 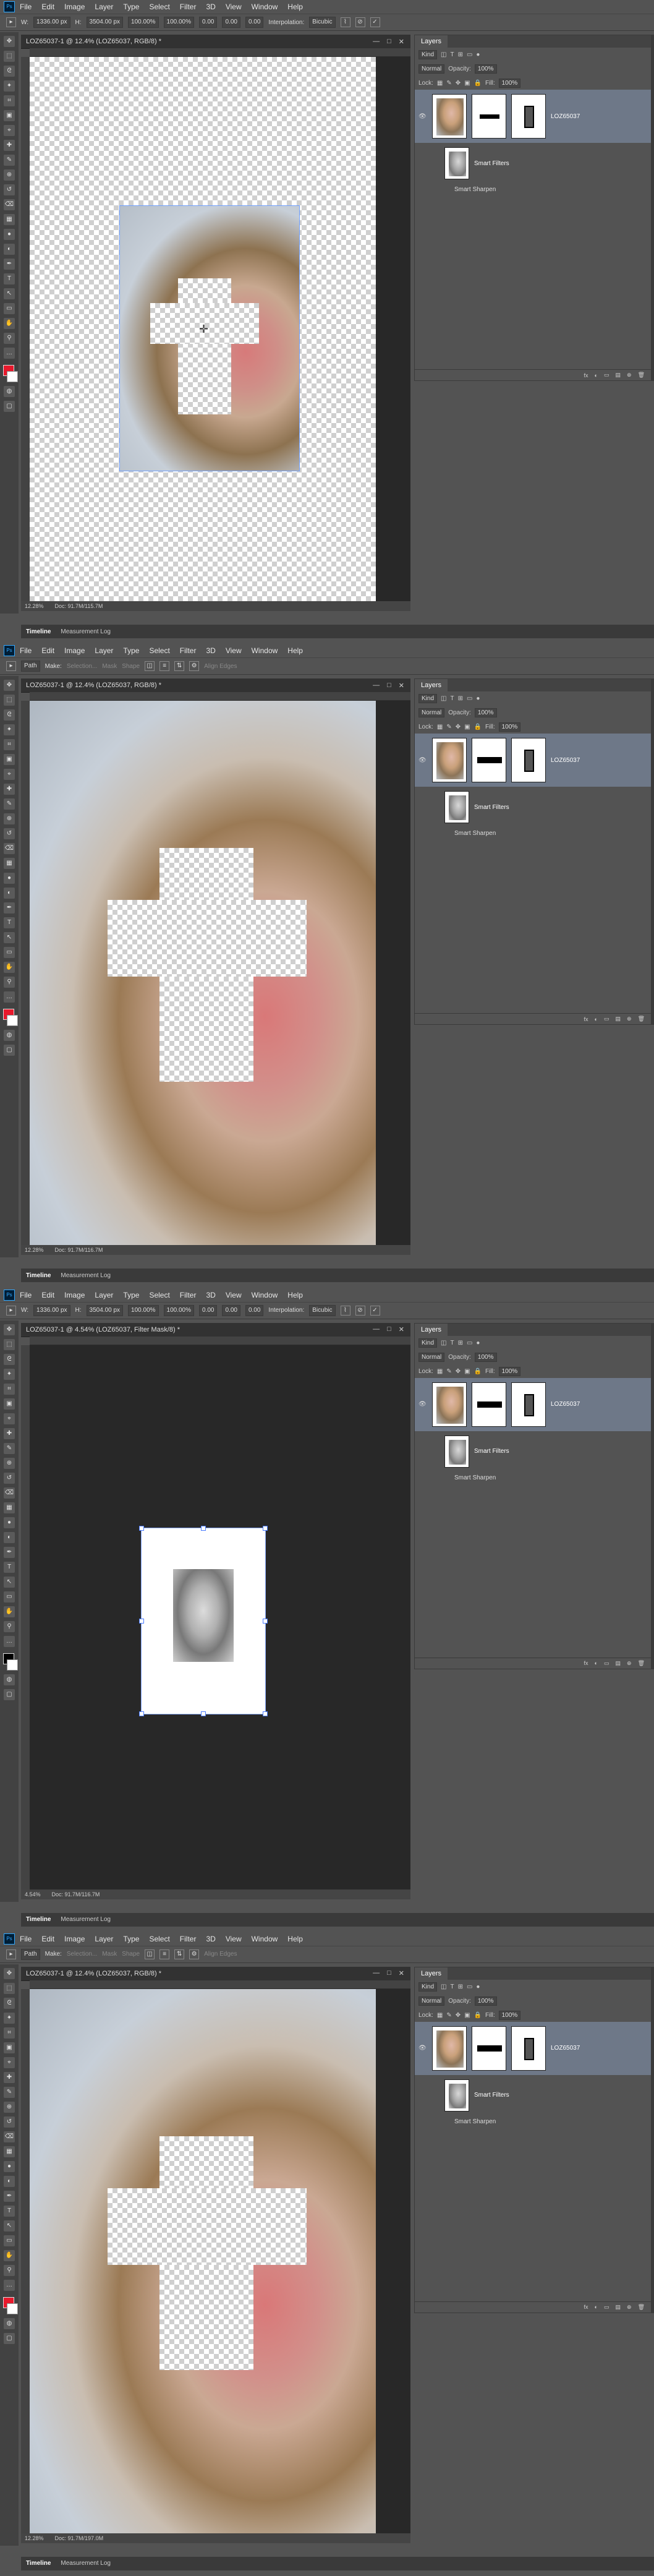 I want to click on path-ops-icon: ◫, so click(x=150, y=666).